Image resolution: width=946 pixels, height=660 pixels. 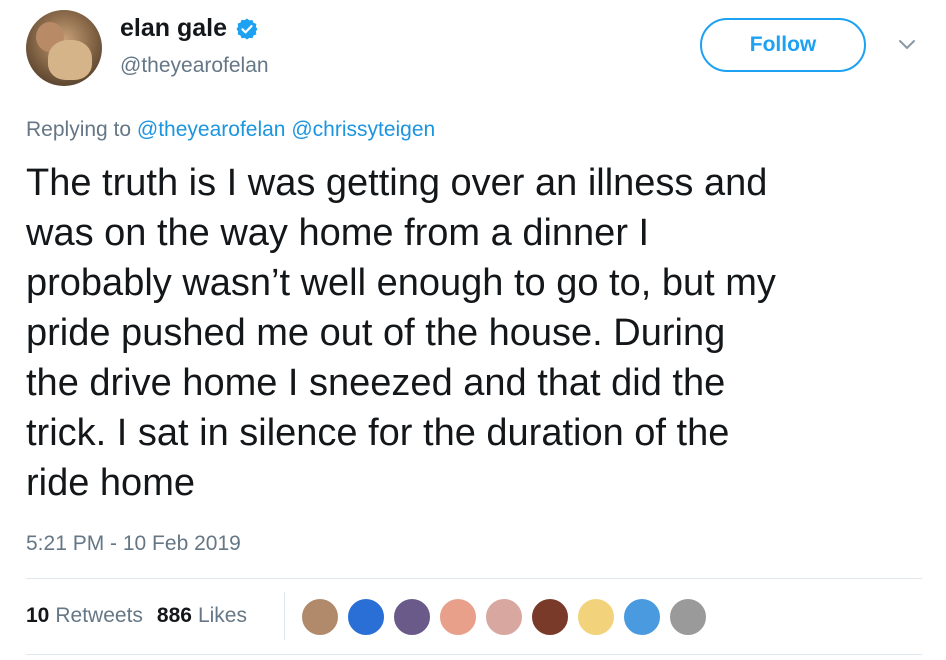 What do you see at coordinates (783, 45) in the screenshot?
I see `follow-button: Follow` at bounding box center [783, 45].